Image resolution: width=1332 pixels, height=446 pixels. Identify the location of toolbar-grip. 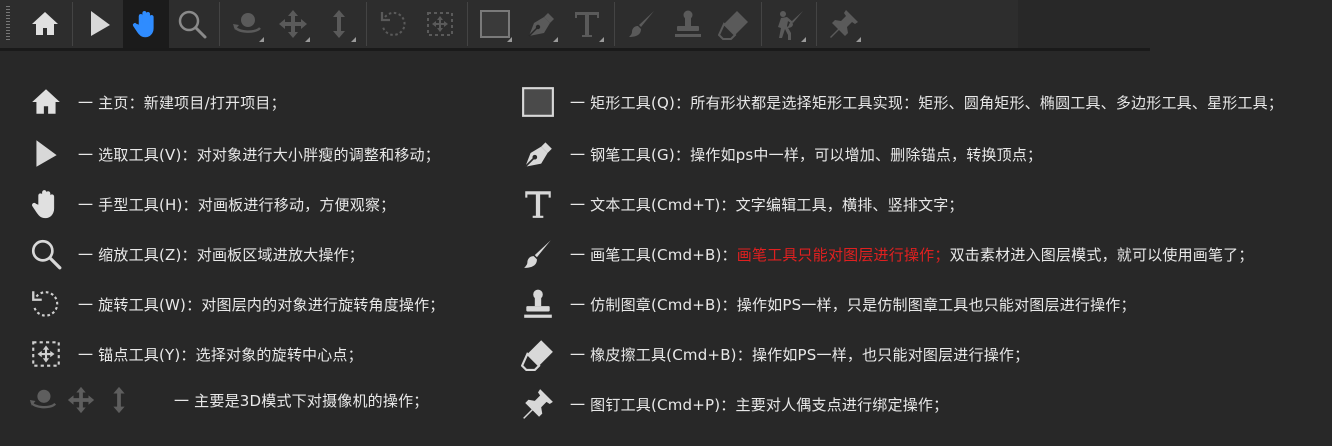
(8, 24).